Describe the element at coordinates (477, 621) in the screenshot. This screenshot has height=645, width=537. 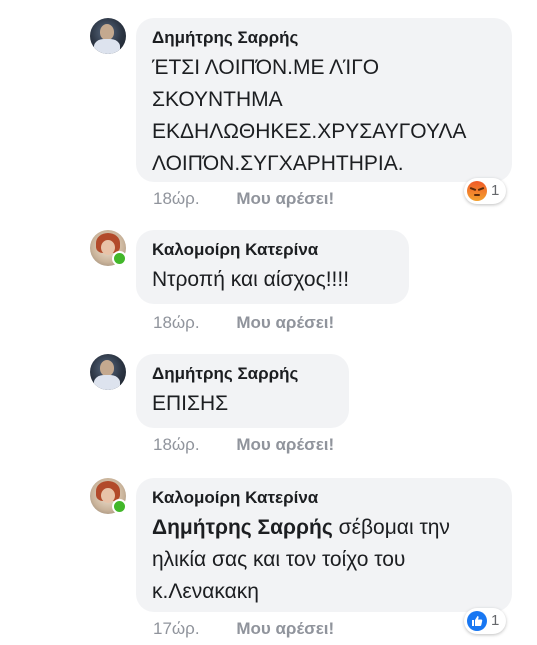
I see `like-reaction-icon` at that location.